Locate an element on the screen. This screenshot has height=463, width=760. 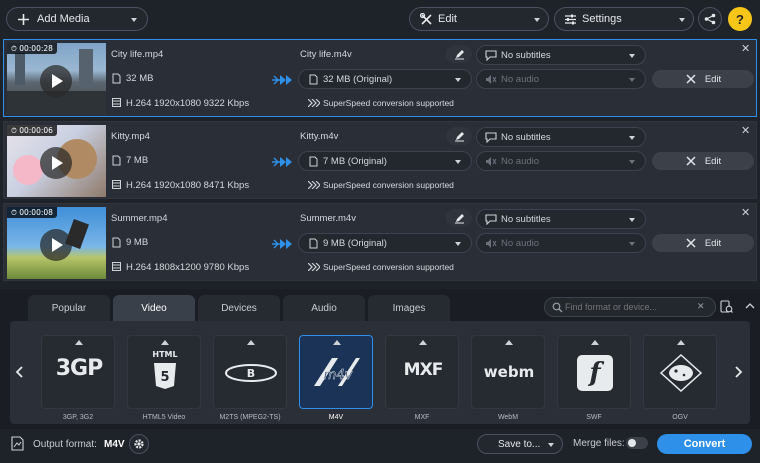
clear-search-icon: ✕ is located at coordinates (701, 306).